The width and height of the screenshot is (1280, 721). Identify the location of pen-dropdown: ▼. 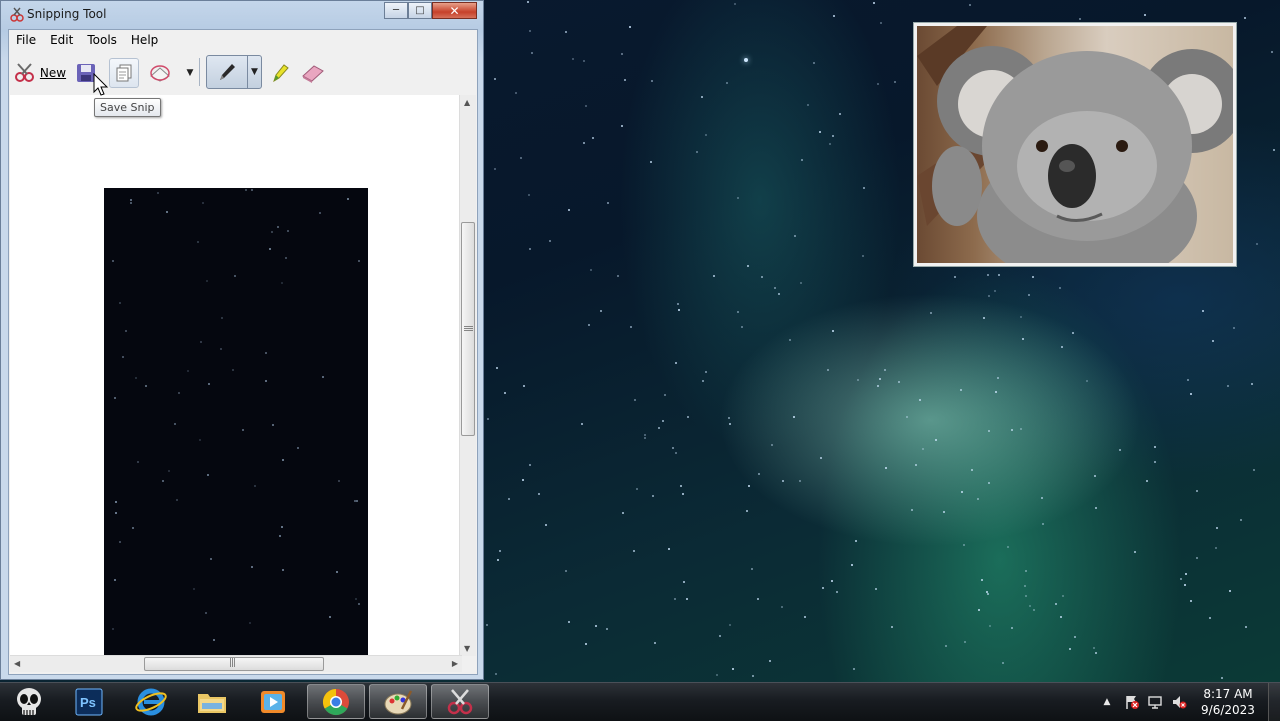
(254, 72).